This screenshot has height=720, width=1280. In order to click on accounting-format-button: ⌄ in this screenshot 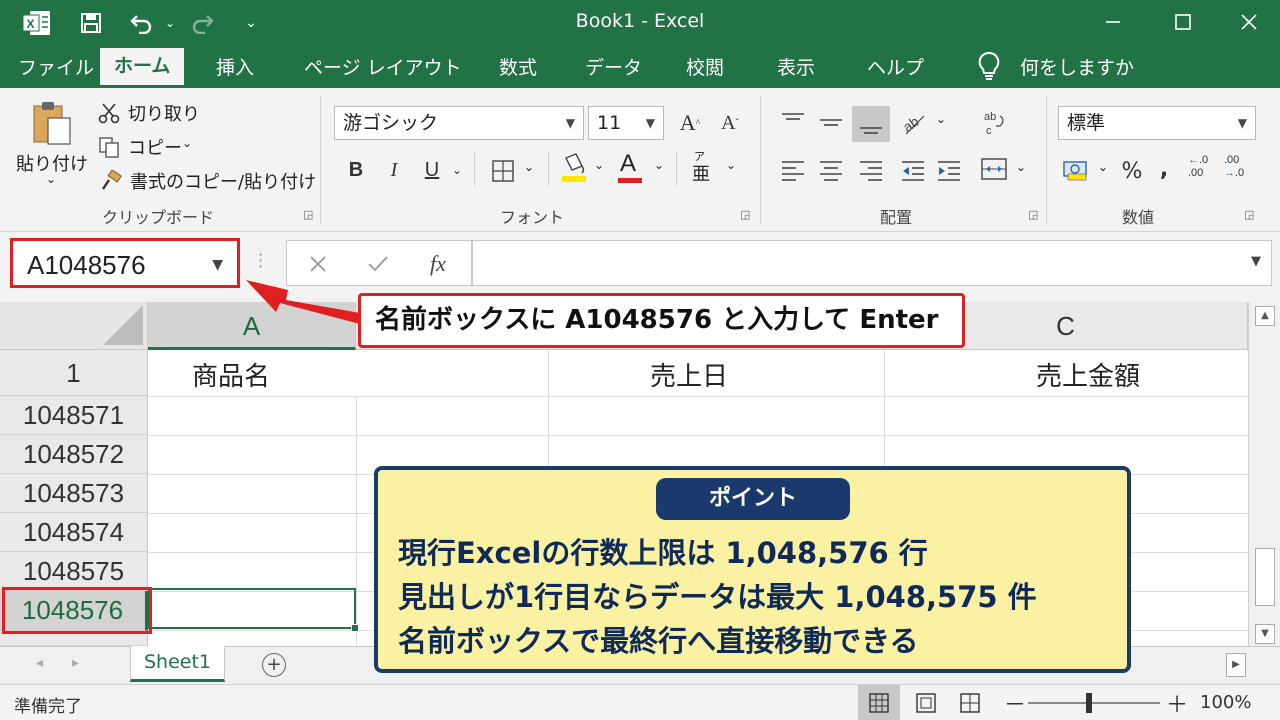, I will do `click(1087, 171)`.